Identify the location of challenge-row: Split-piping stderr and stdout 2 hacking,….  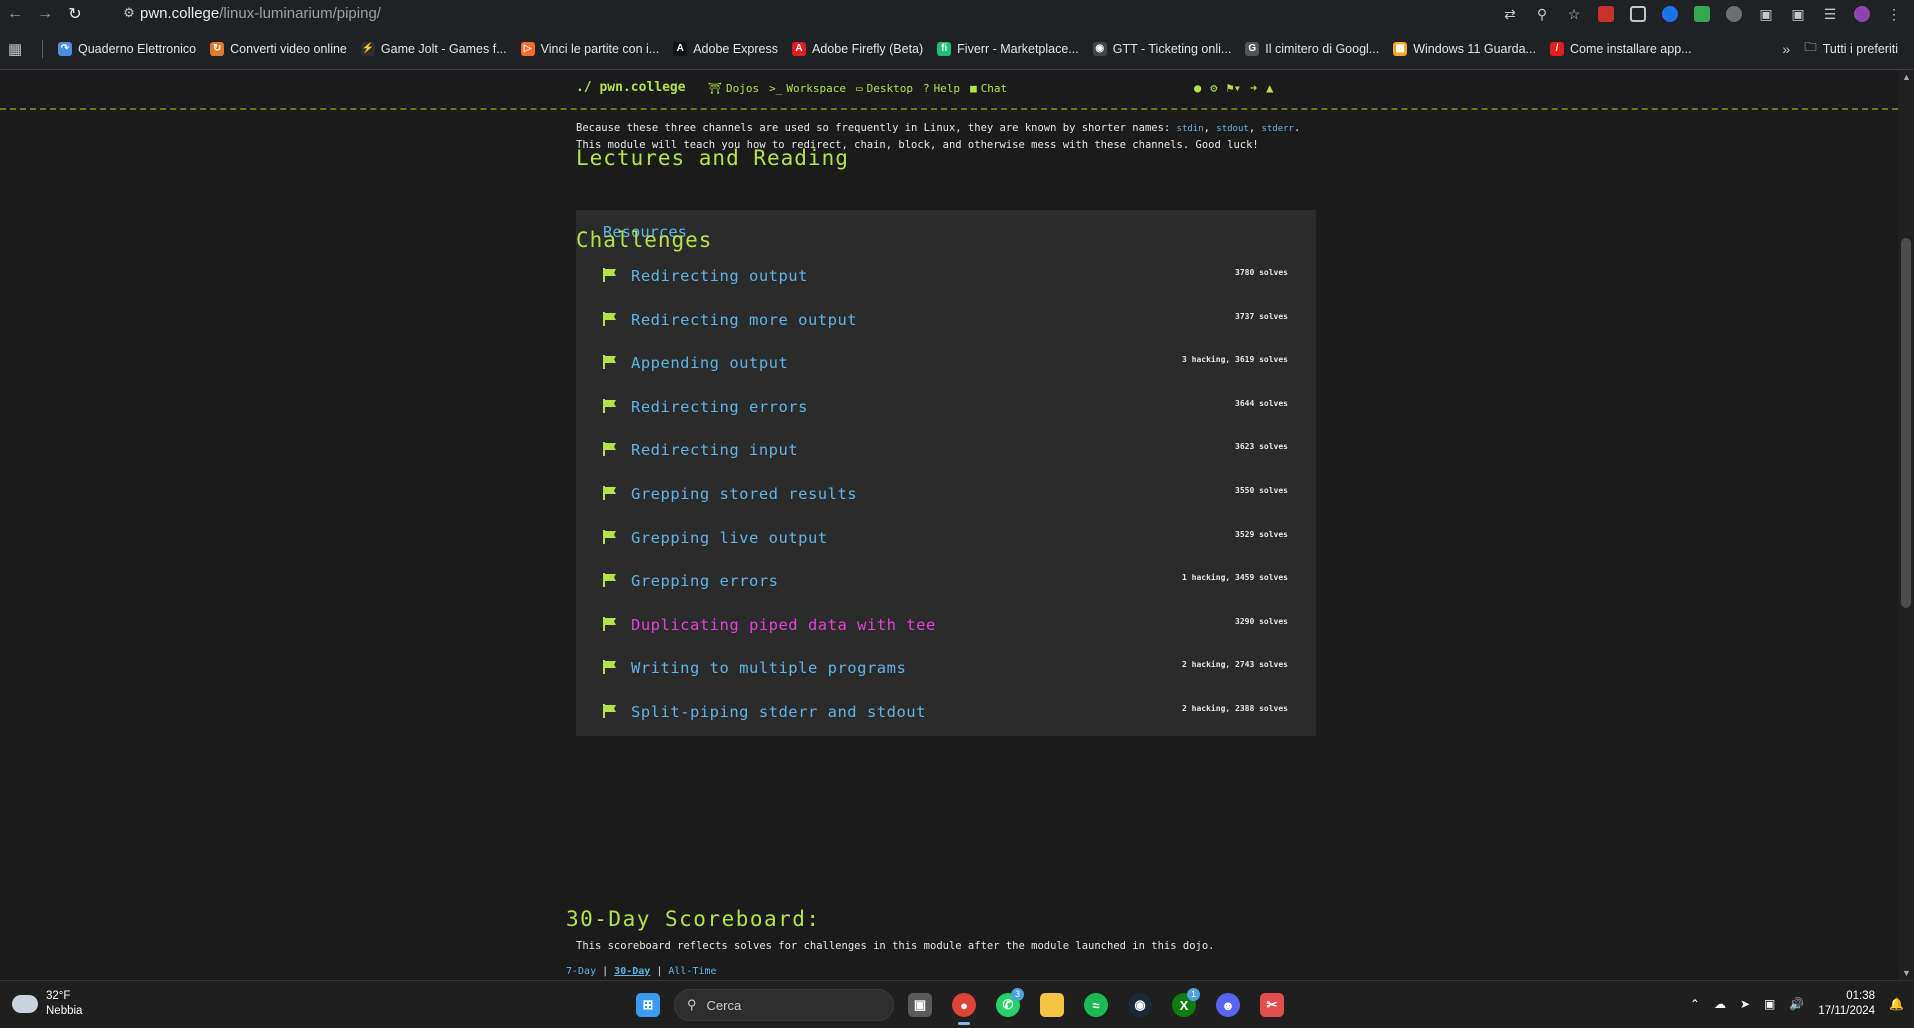
(946, 712).